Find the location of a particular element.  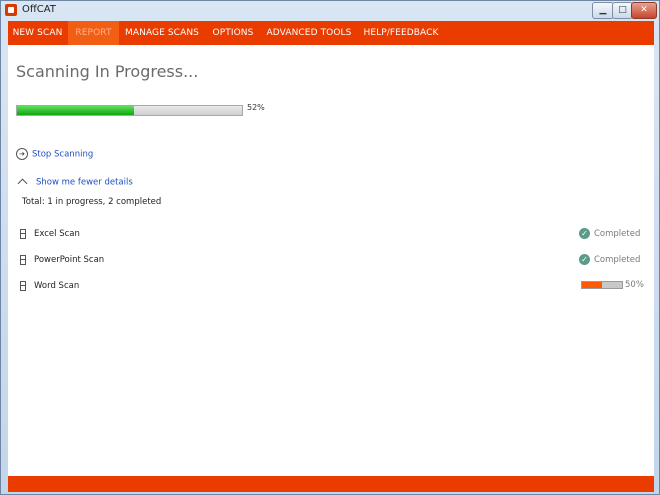

scan-progress-bar is located at coordinates (129, 110).